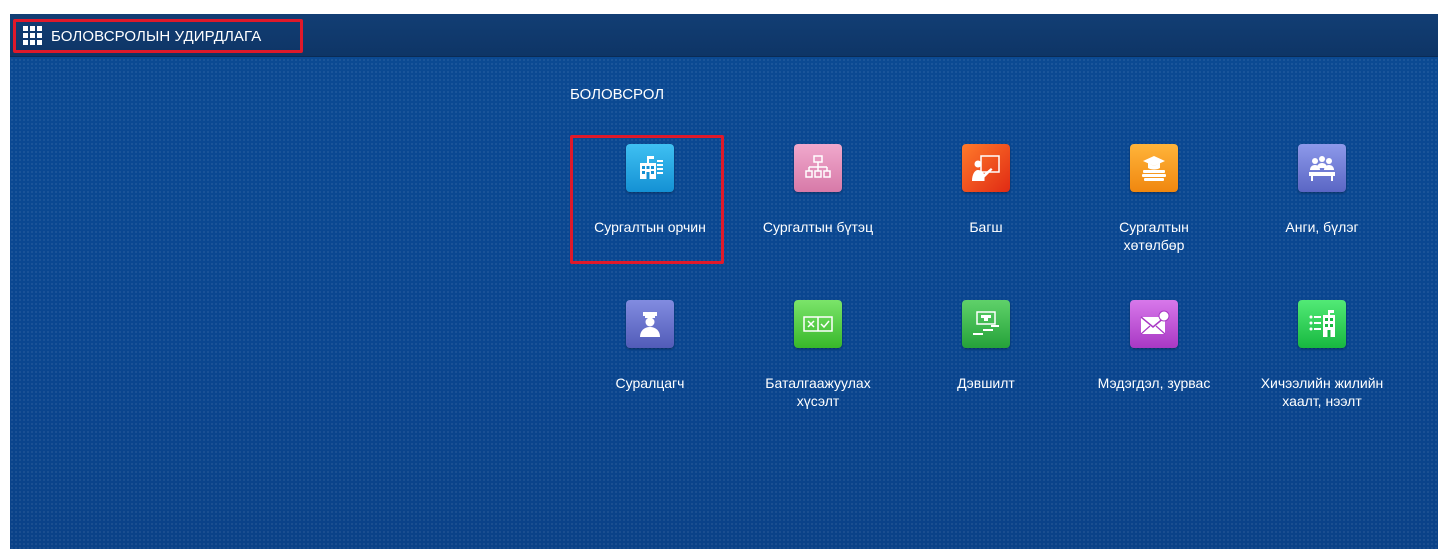  I want to click on tile-training-environment: Сургалтын орчин, so click(650, 213).